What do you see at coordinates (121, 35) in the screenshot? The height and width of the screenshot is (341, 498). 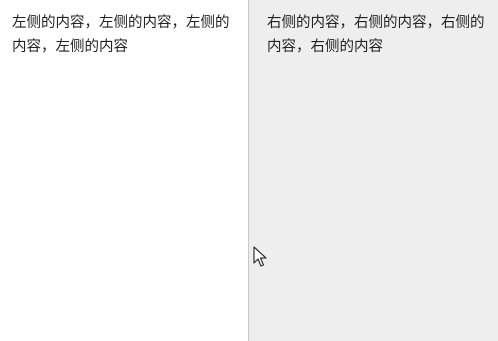 I see `left-pane-text: 左侧的内容，左侧的内容，左侧的内容，左侧的内容` at bounding box center [121, 35].